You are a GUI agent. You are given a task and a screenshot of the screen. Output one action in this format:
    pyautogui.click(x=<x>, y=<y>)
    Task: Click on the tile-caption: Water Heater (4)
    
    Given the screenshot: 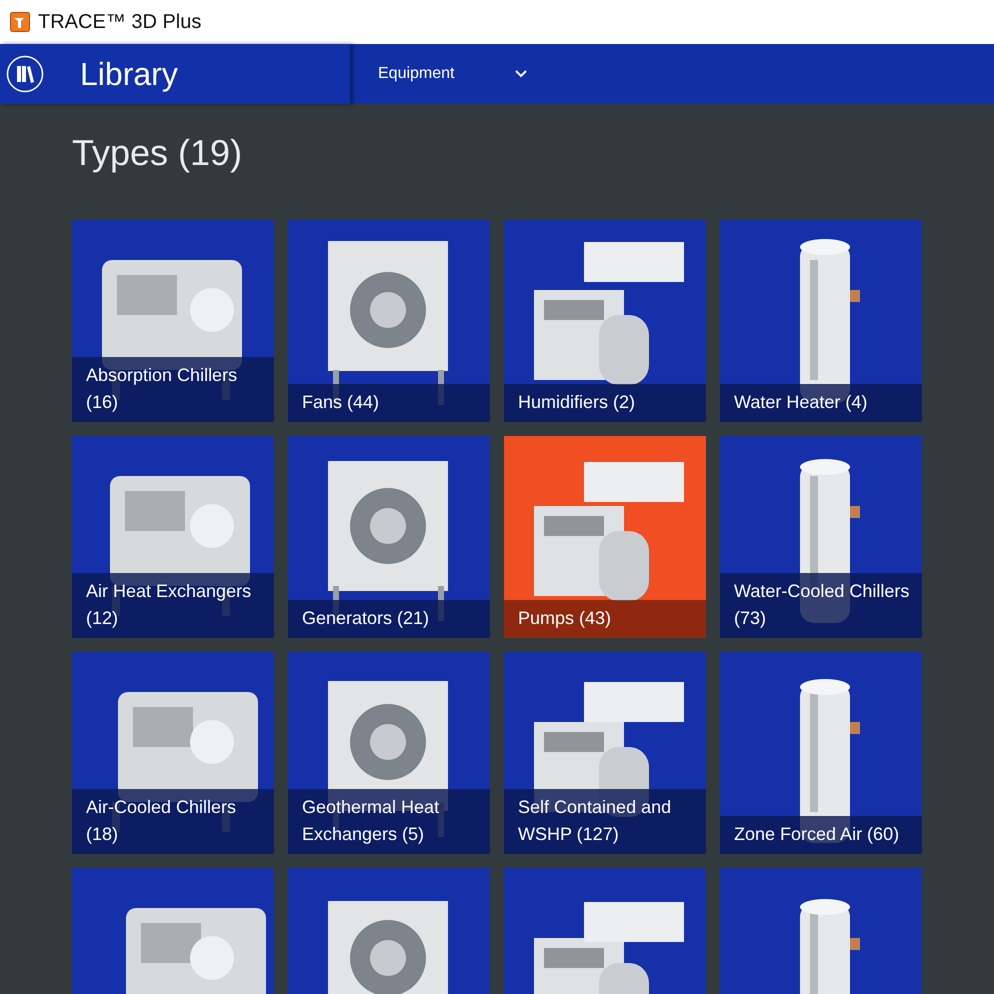 What is the action you would take?
    pyautogui.click(x=821, y=403)
    